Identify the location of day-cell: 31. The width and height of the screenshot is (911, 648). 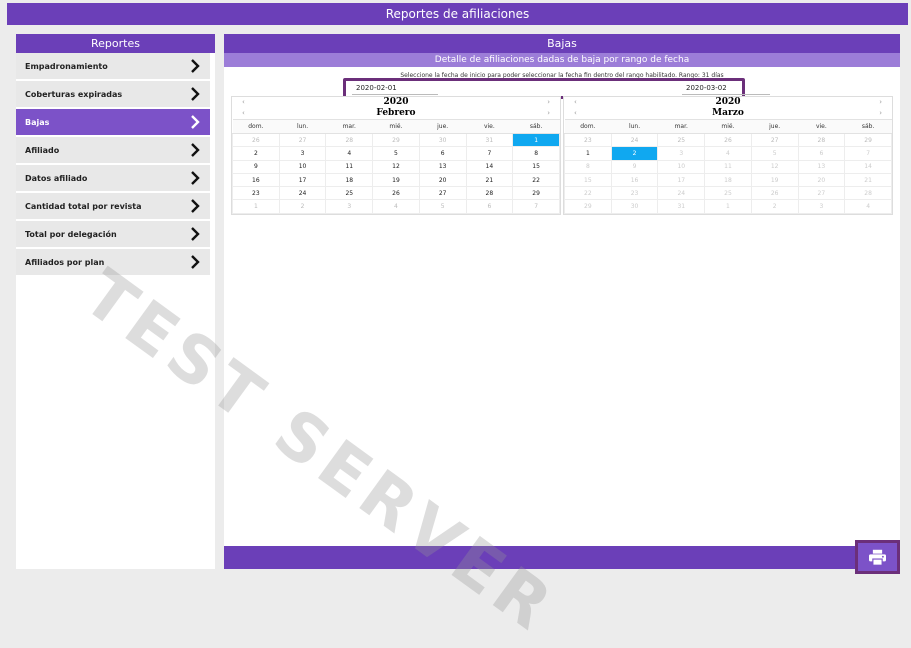
(489, 140).